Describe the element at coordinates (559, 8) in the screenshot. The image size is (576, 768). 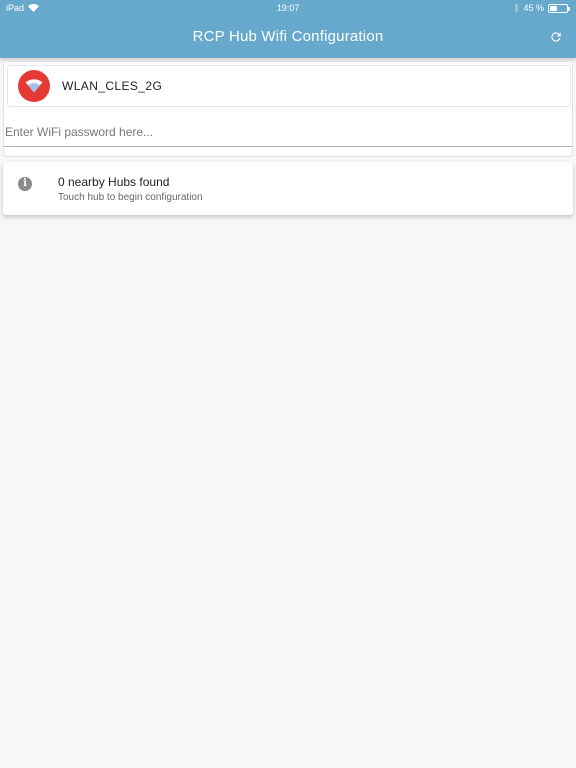
I see `battery-icon` at that location.